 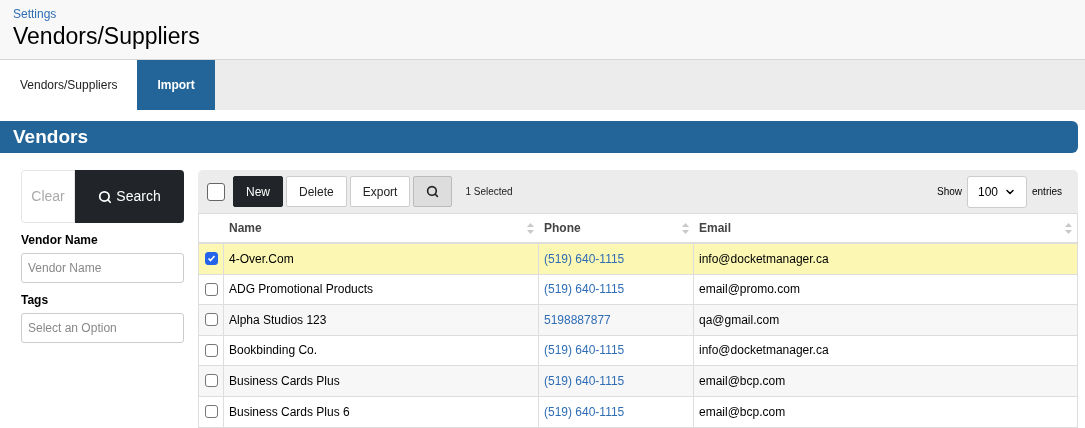 What do you see at coordinates (562, 228) in the screenshot?
I see `column-header: Phone` at bounding box center [562, 228].